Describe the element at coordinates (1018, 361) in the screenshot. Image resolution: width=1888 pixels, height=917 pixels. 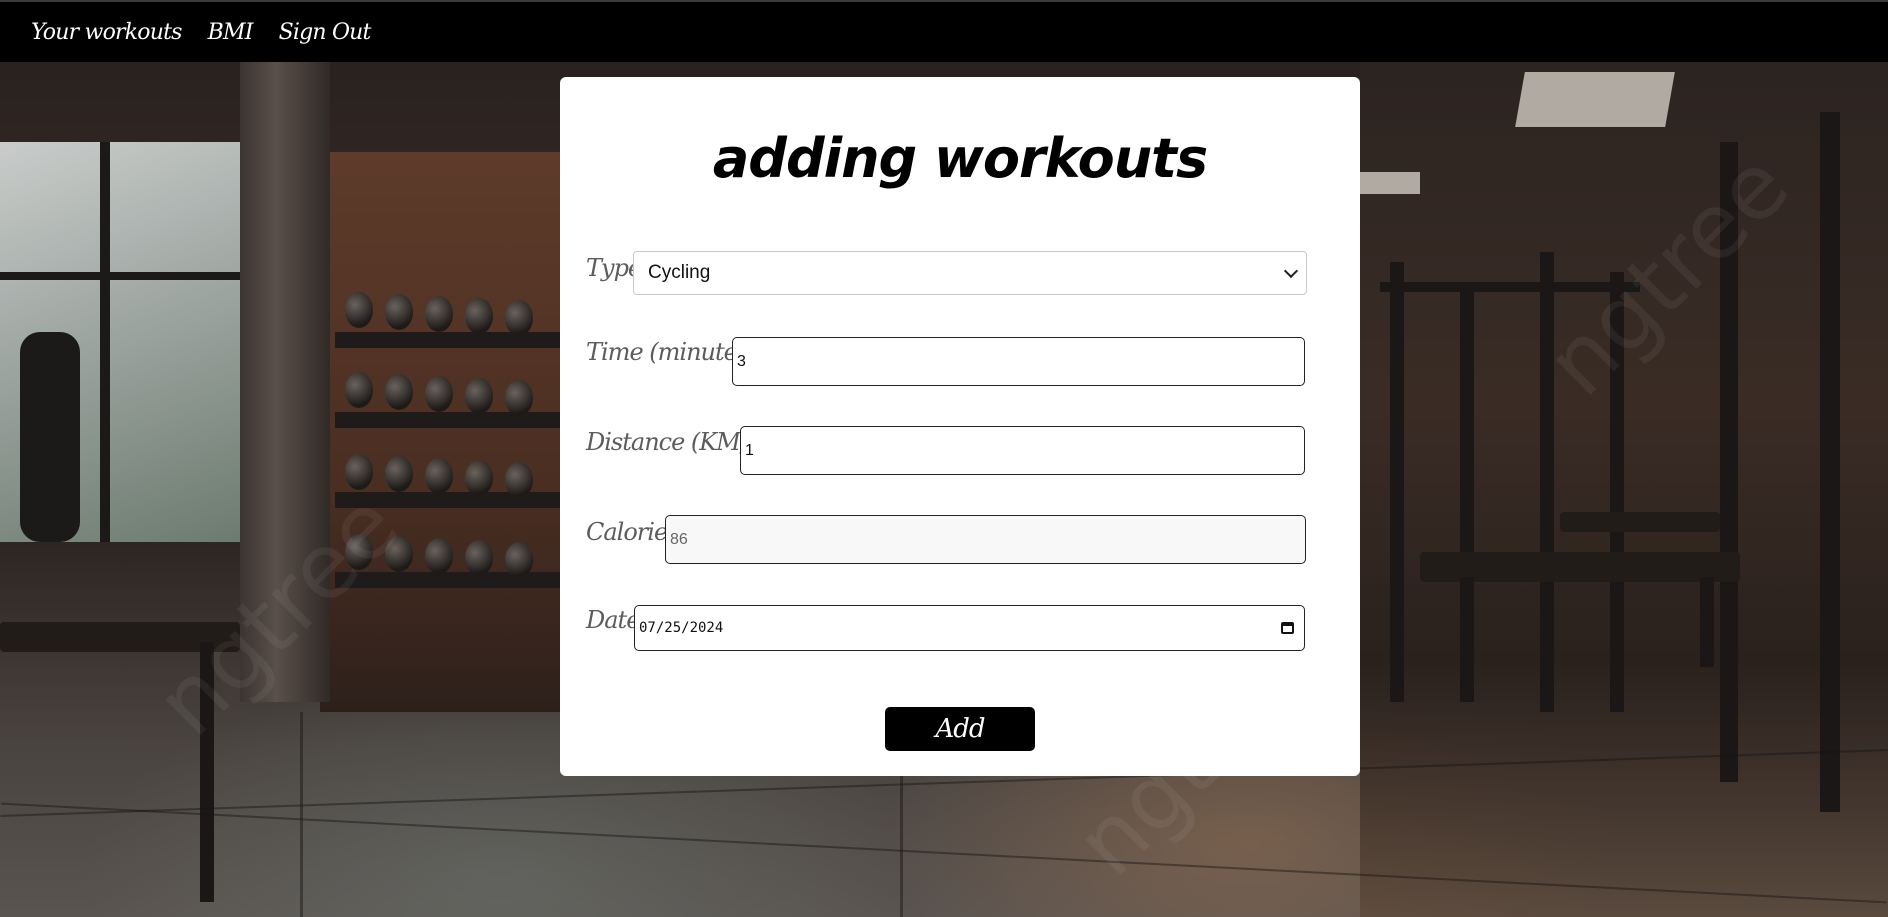
I see `time-input: 3` at that location.